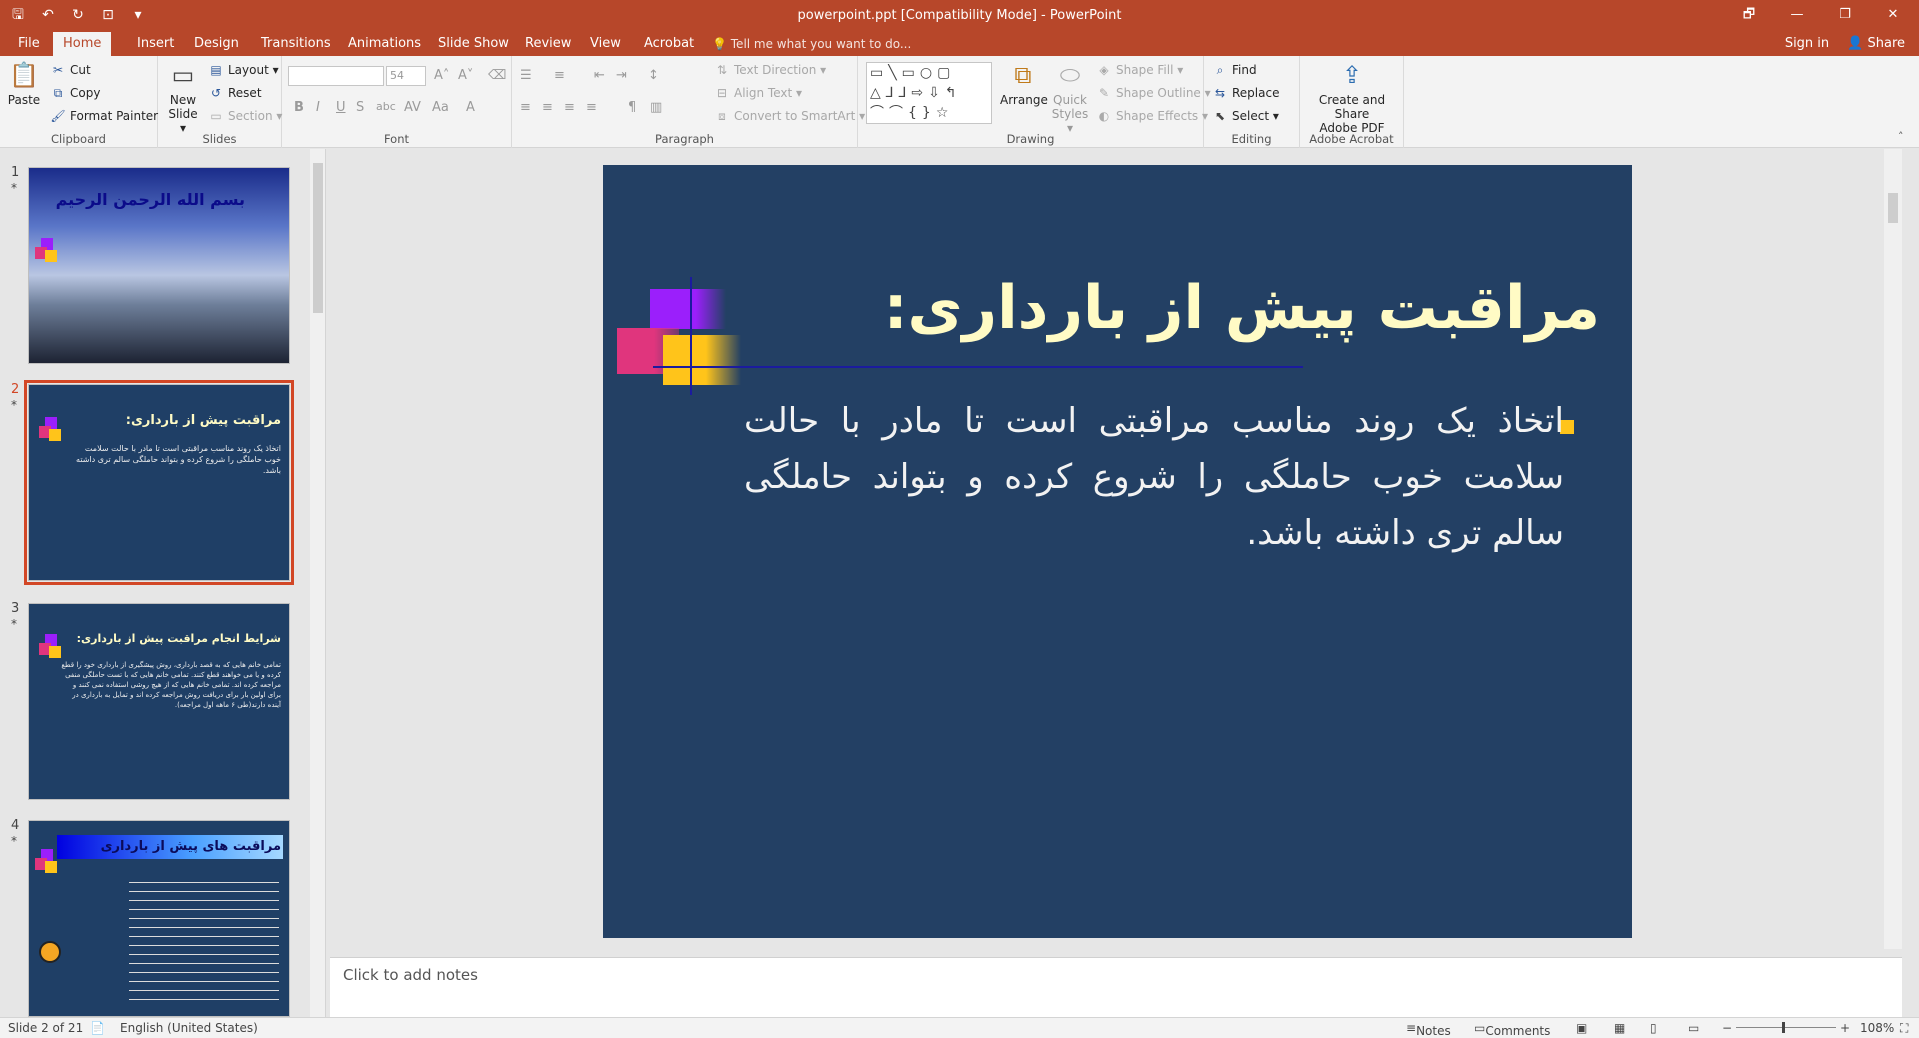 The height and width of the screenshot is (1038, 1919). I want to click on font-color-icon: A, so click(470, 107).